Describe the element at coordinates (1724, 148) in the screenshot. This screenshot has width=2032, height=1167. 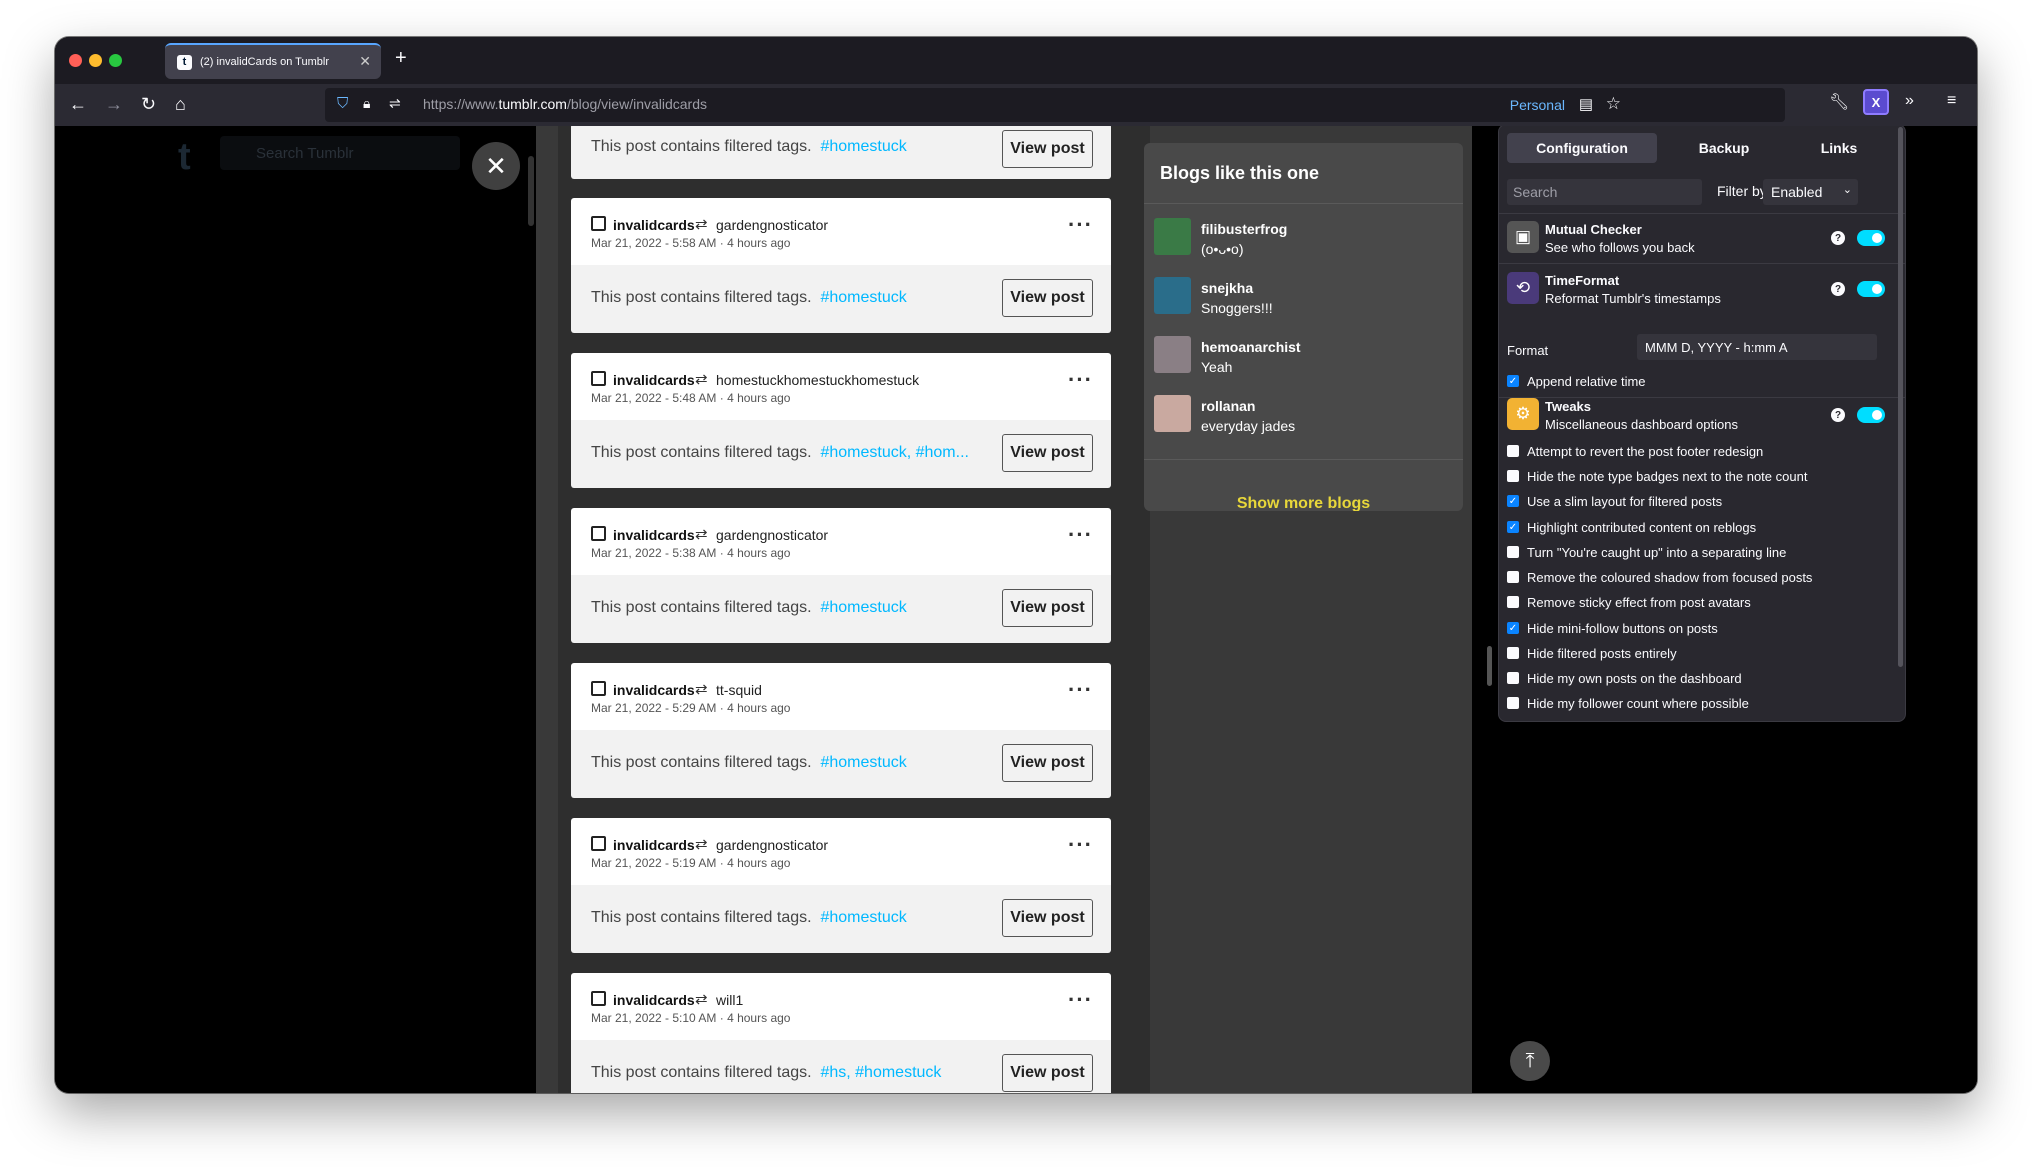
I see `tab-backup: Backup` at that location.